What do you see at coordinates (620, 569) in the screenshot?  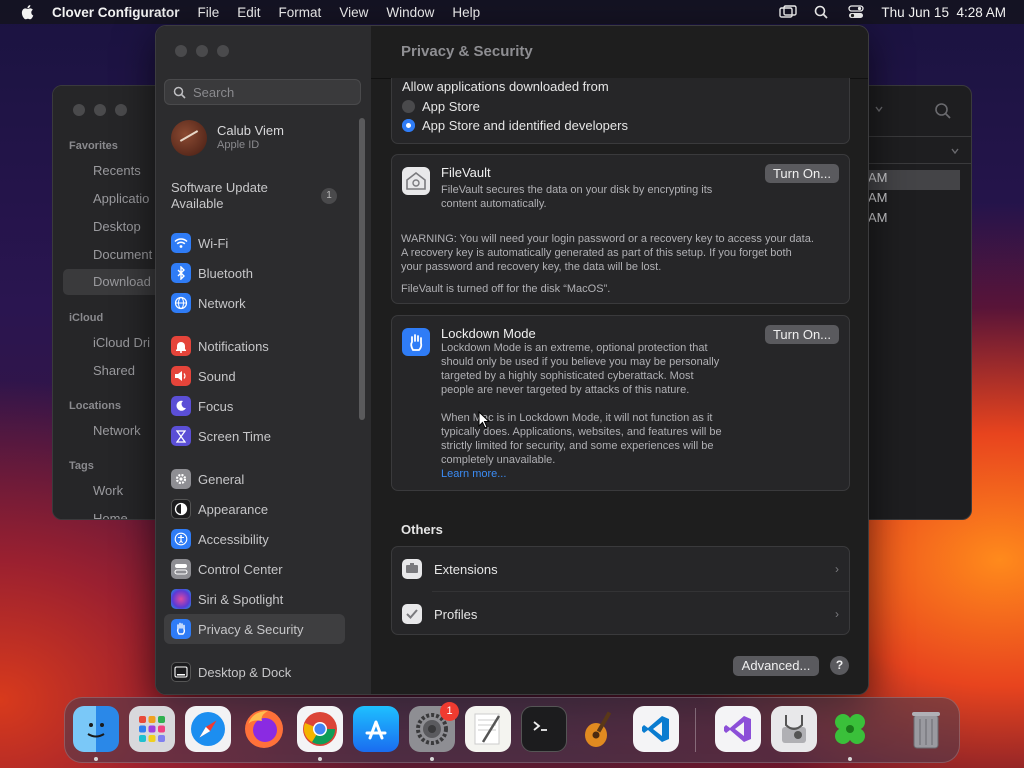 I see `extensions-row: Extensions ›` at bounding box center [620, 569].